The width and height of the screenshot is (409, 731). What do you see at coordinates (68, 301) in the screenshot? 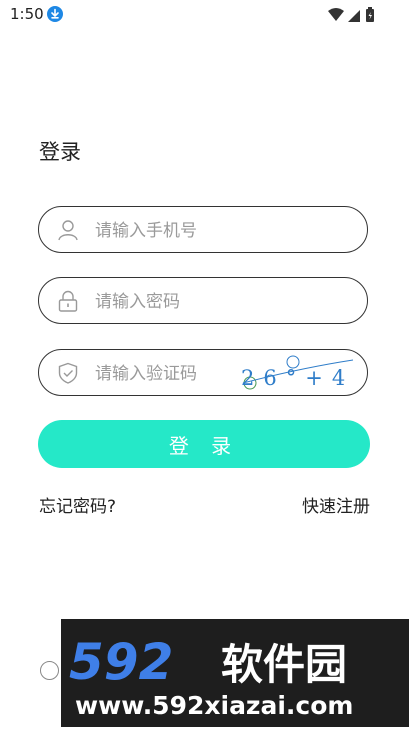
I see `lock-icon` at bounding box center [68, 301].